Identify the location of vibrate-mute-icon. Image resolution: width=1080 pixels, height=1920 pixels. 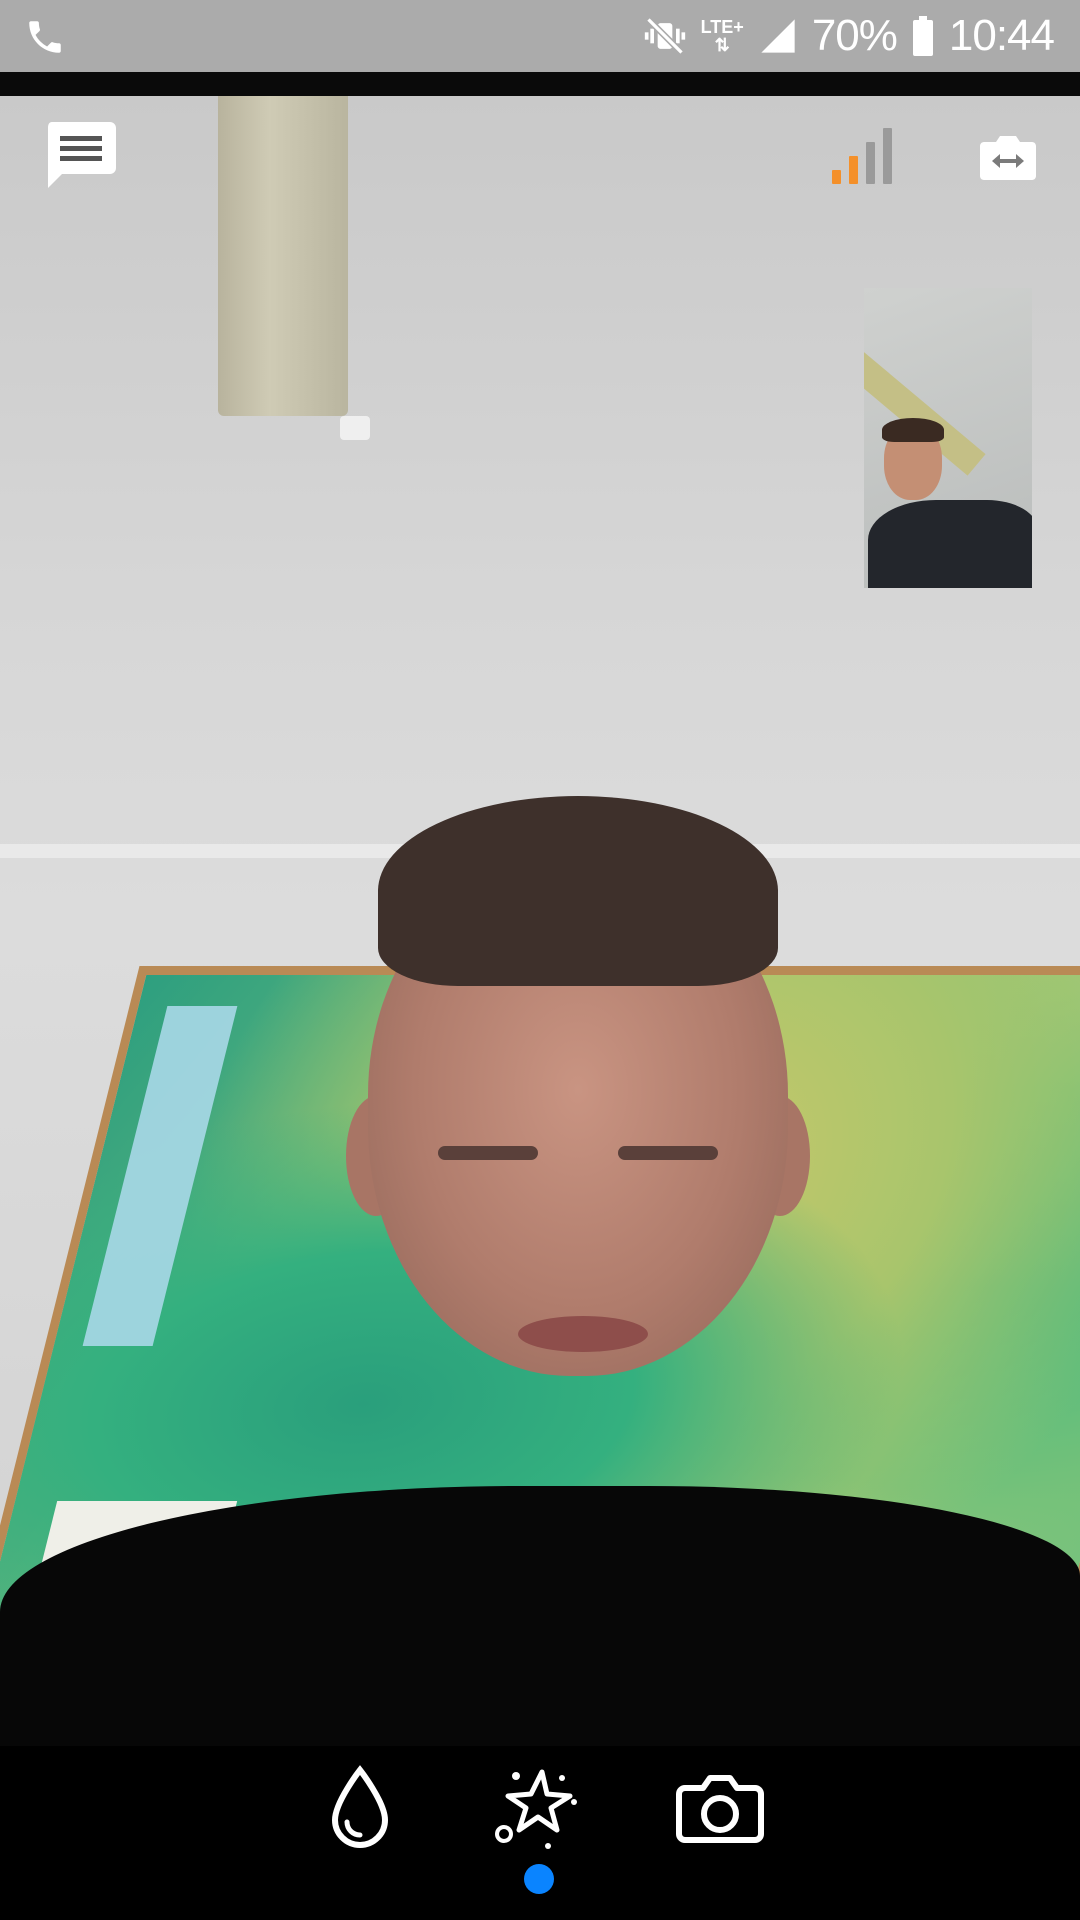
(664, 36).